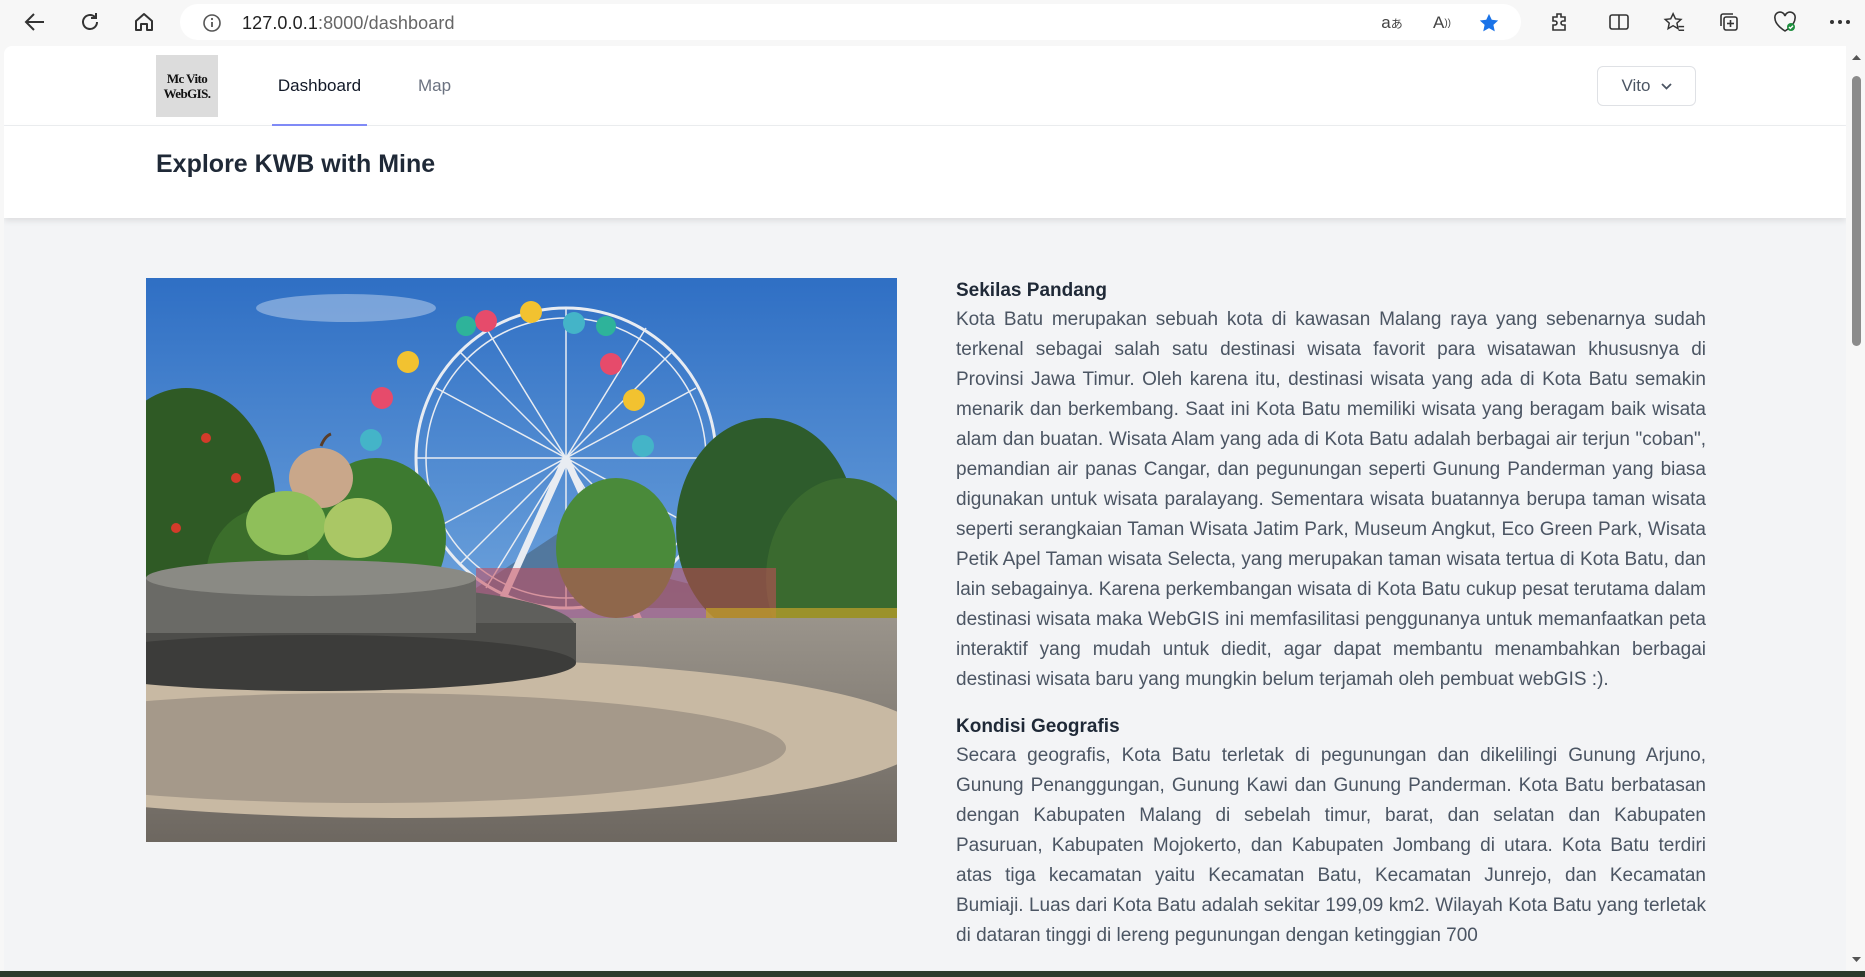  Describe the element at coordinates (925, 86) in the screenshot. I see `top-navigation: Mc Vito WebGIS. Dashboard Map Vito` at that location.